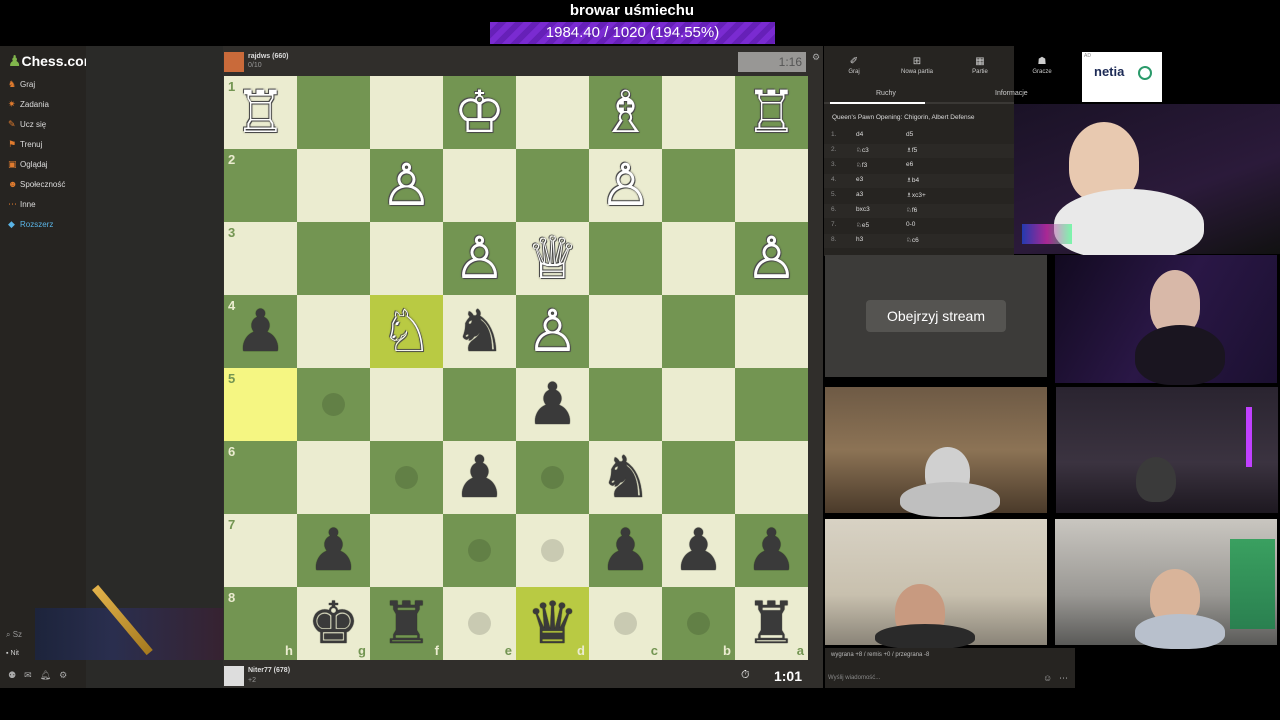 The image size is (1280, 720). I want to click on bottom-player-name: Niter77 (678), so click(269, 670).